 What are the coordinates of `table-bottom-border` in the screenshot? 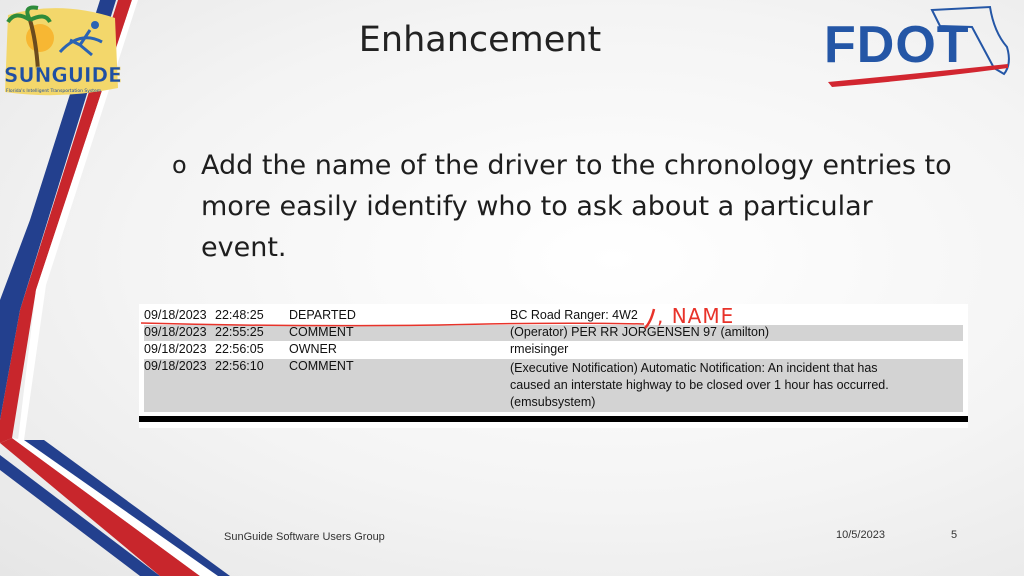 It's located at (553, 419).